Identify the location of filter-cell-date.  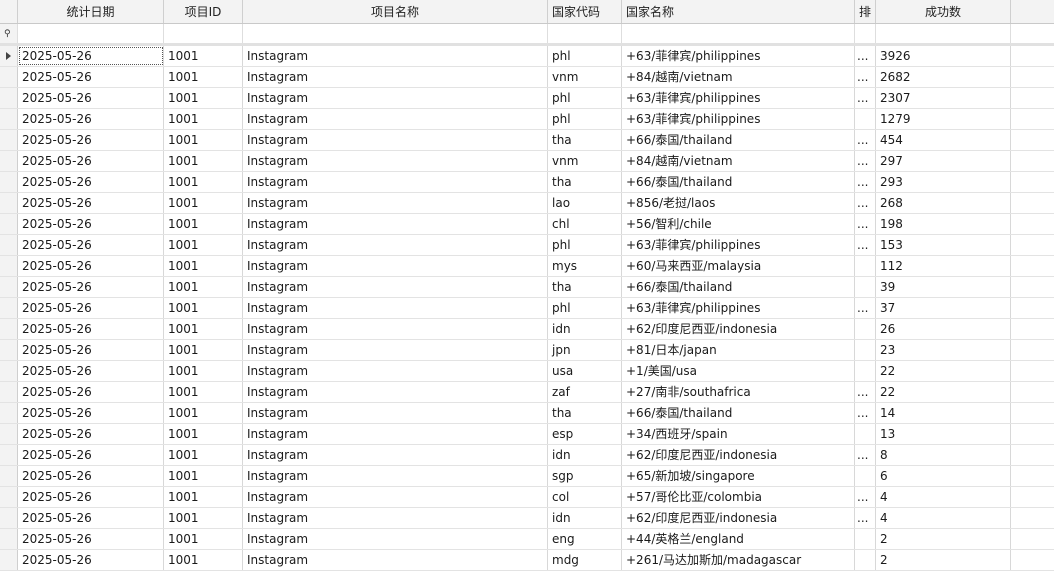
(91, 33).